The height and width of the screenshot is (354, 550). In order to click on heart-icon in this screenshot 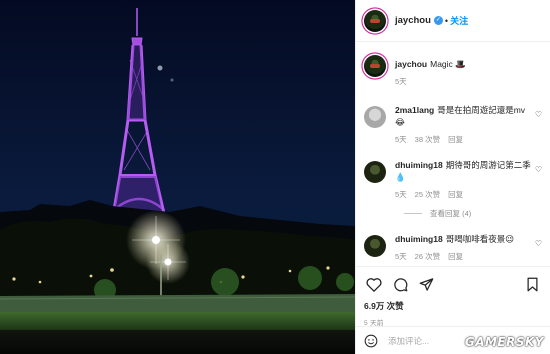, I will do `click(374, 284)`.